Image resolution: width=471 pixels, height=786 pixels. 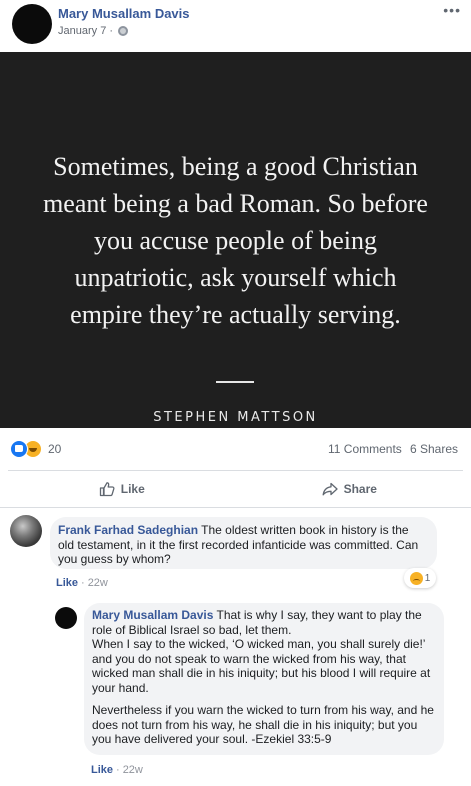 I want to click on post-meta: January 7 ·, so click(x=93, y=31).